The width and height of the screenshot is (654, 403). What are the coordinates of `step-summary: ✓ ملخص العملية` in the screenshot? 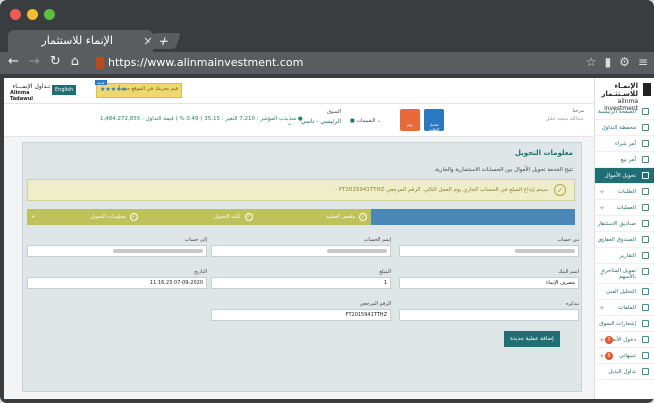 It's located at (314, 217).